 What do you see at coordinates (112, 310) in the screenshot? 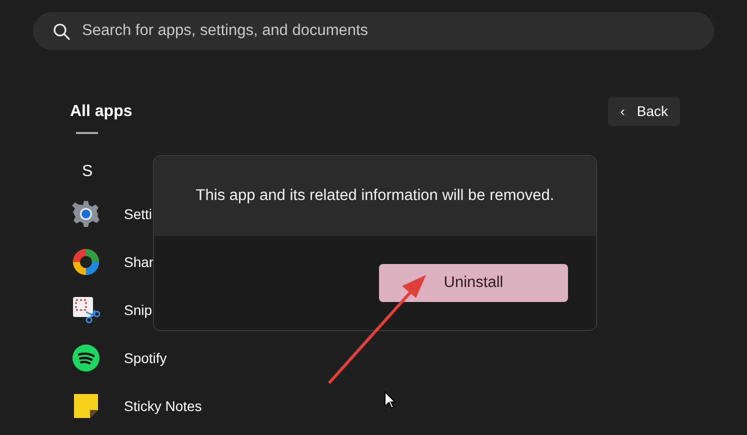
I see `app-list-item: Snip` at bounding box center [112, 310].